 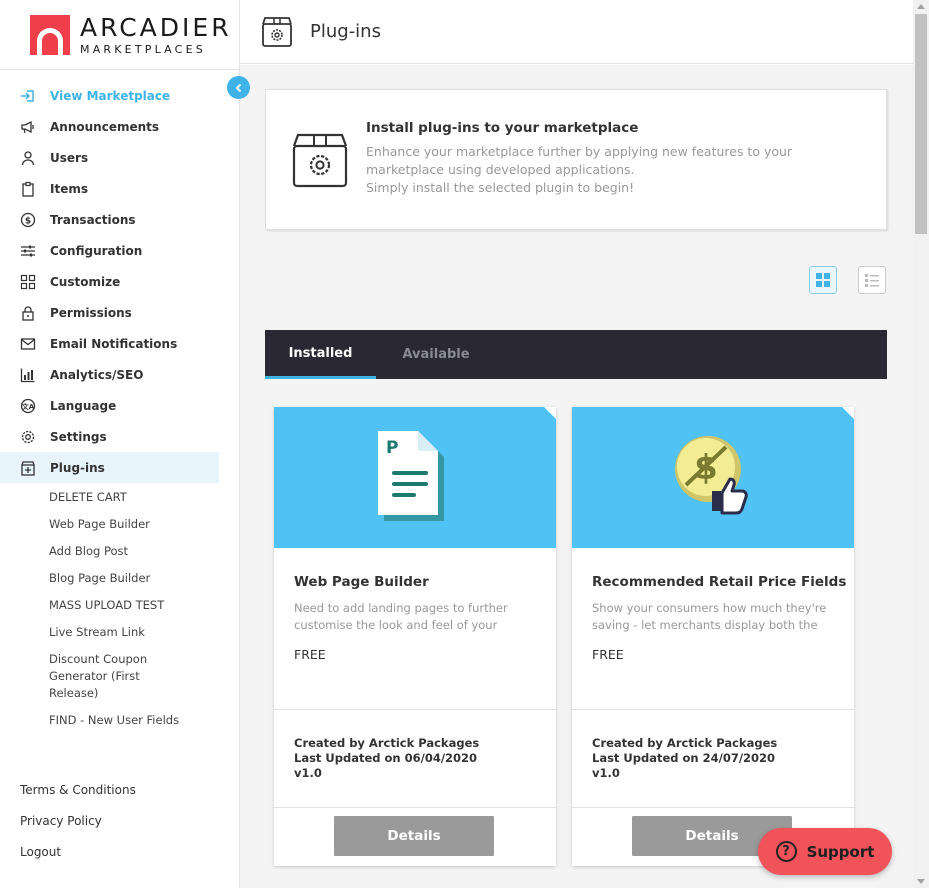 I want to click on scroll-up-icon, so click(x=921, y=6).